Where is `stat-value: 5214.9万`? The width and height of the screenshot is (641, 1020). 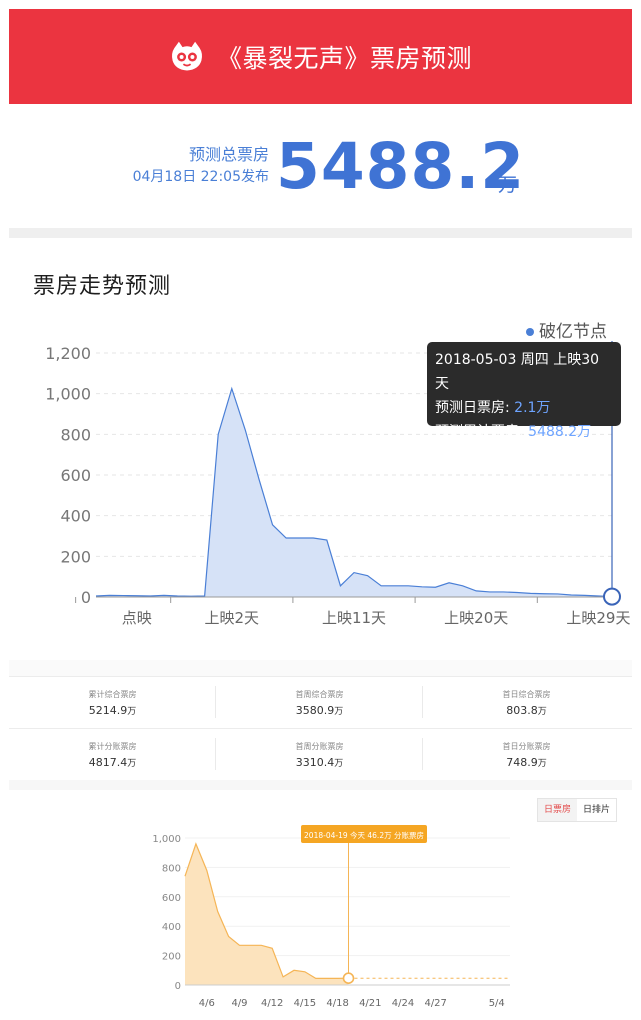
stat-value: 5214.9万 is located at coordinates (112, 710).